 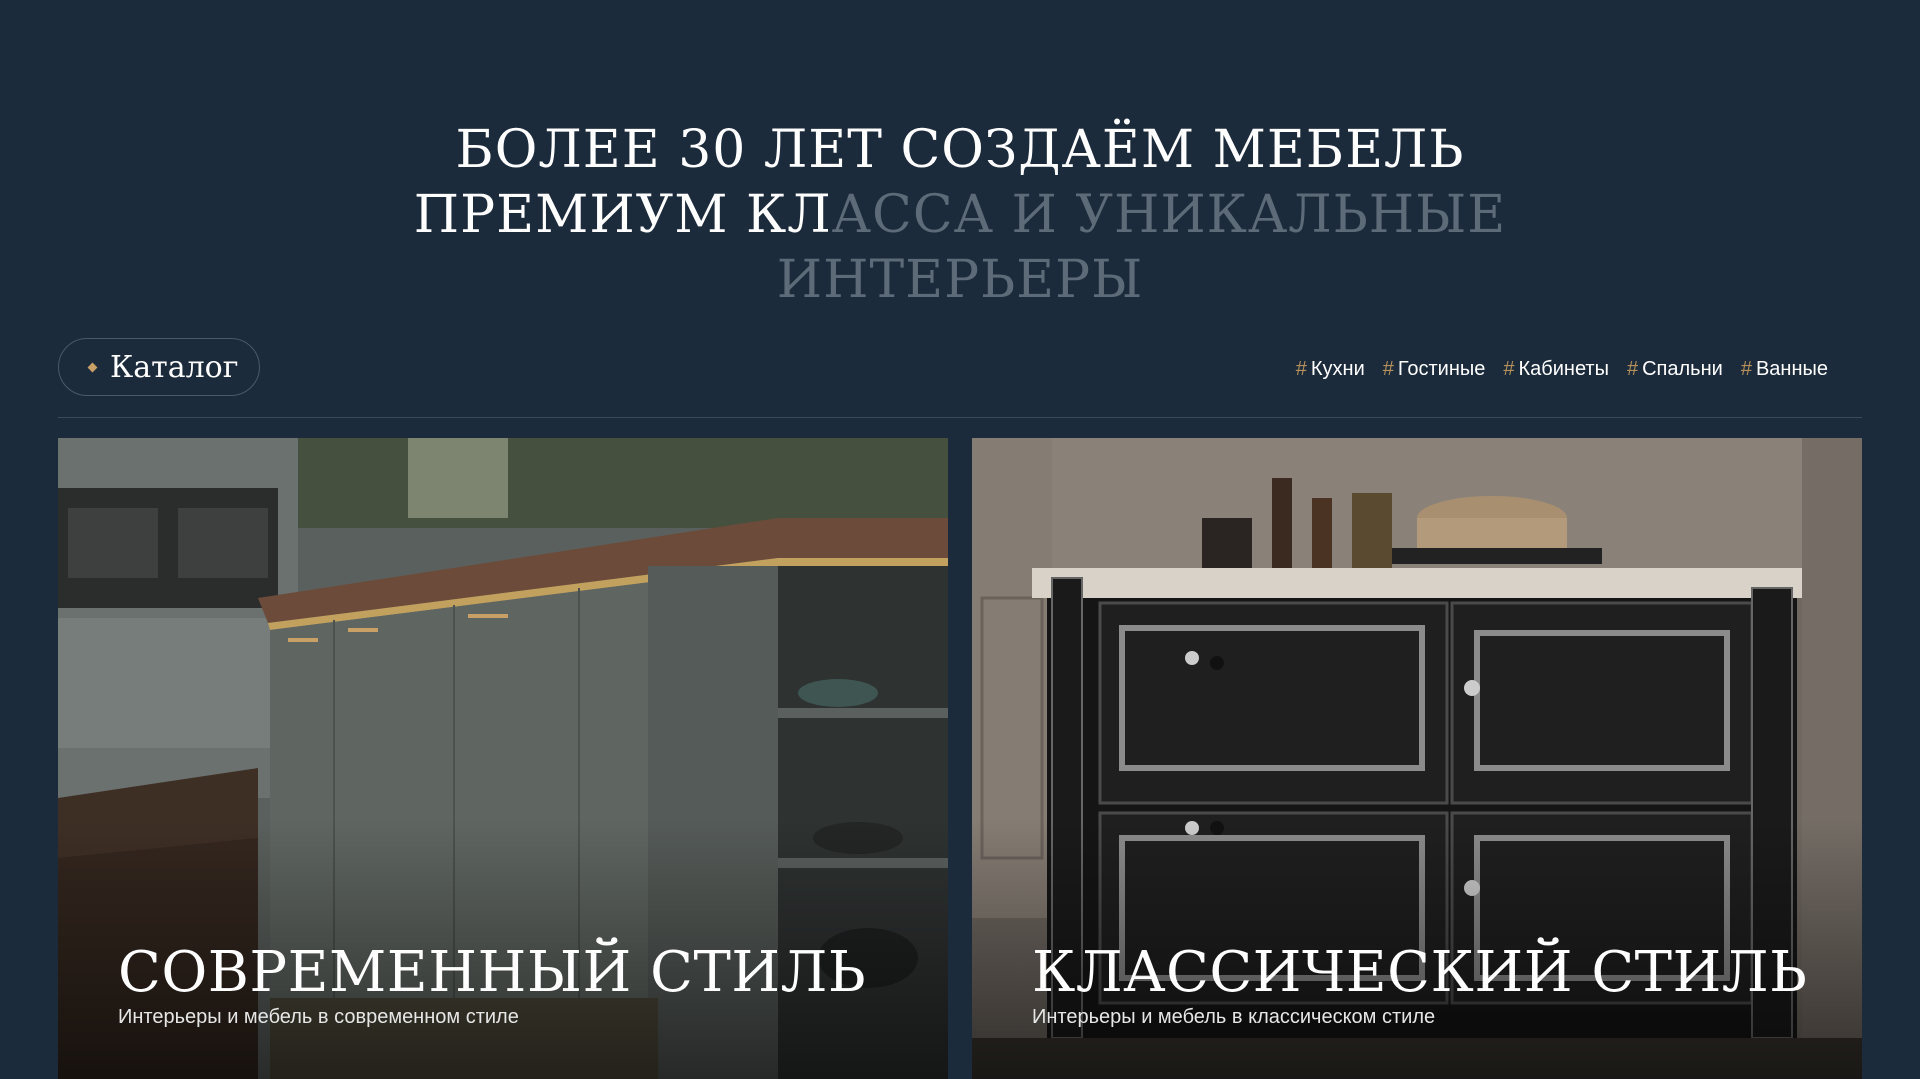 What do you see at coordinates (960, 150) in the screenshot?
I see `hero-line-1: БОЛЕЕ 30 ЛЕТ СОЗДАЁМ МЕБЕЛЬ` at bounding box center [960, 150].